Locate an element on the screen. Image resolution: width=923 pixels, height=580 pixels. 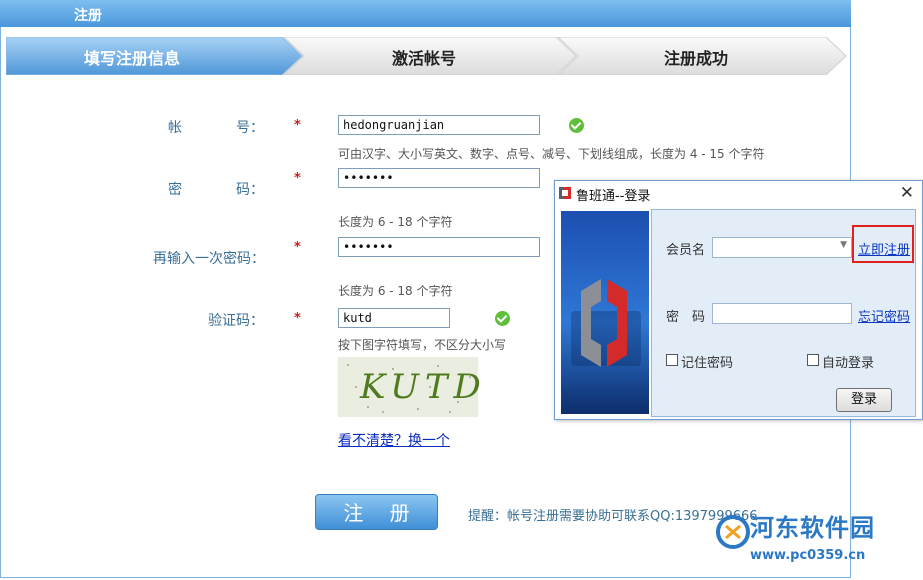
member-combobox: ▼ is located at coordinates (782, 247).